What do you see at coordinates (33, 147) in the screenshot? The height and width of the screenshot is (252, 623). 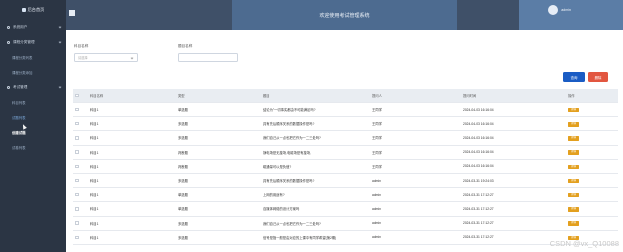 I see `sidebar-subitem-paper-list: 试卷列表` at bounding box center [33, 147].